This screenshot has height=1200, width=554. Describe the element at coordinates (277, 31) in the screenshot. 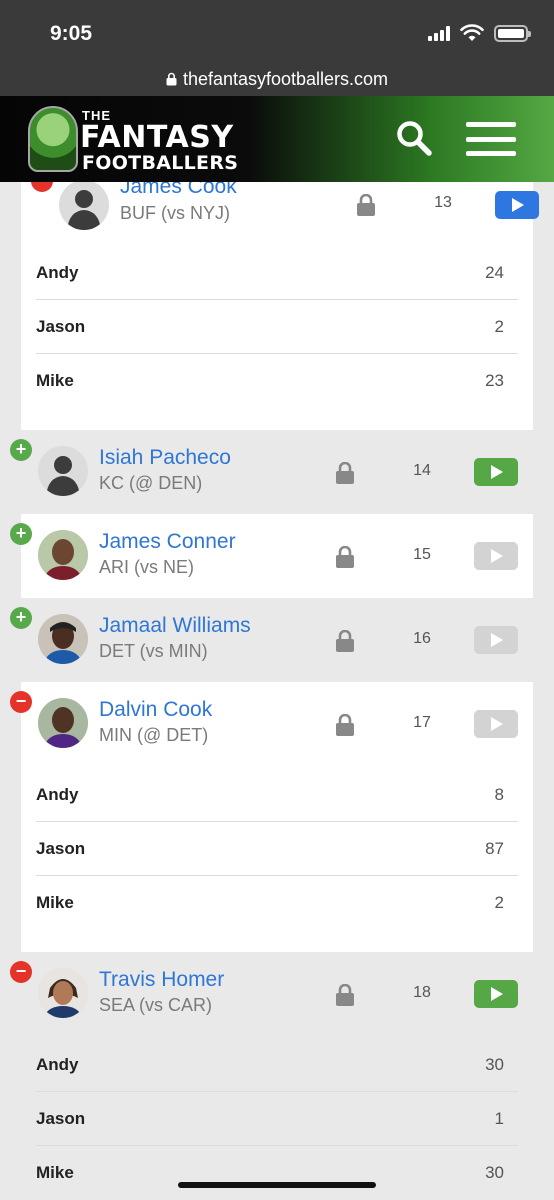

I see `status-bar: 9:05` at that location.